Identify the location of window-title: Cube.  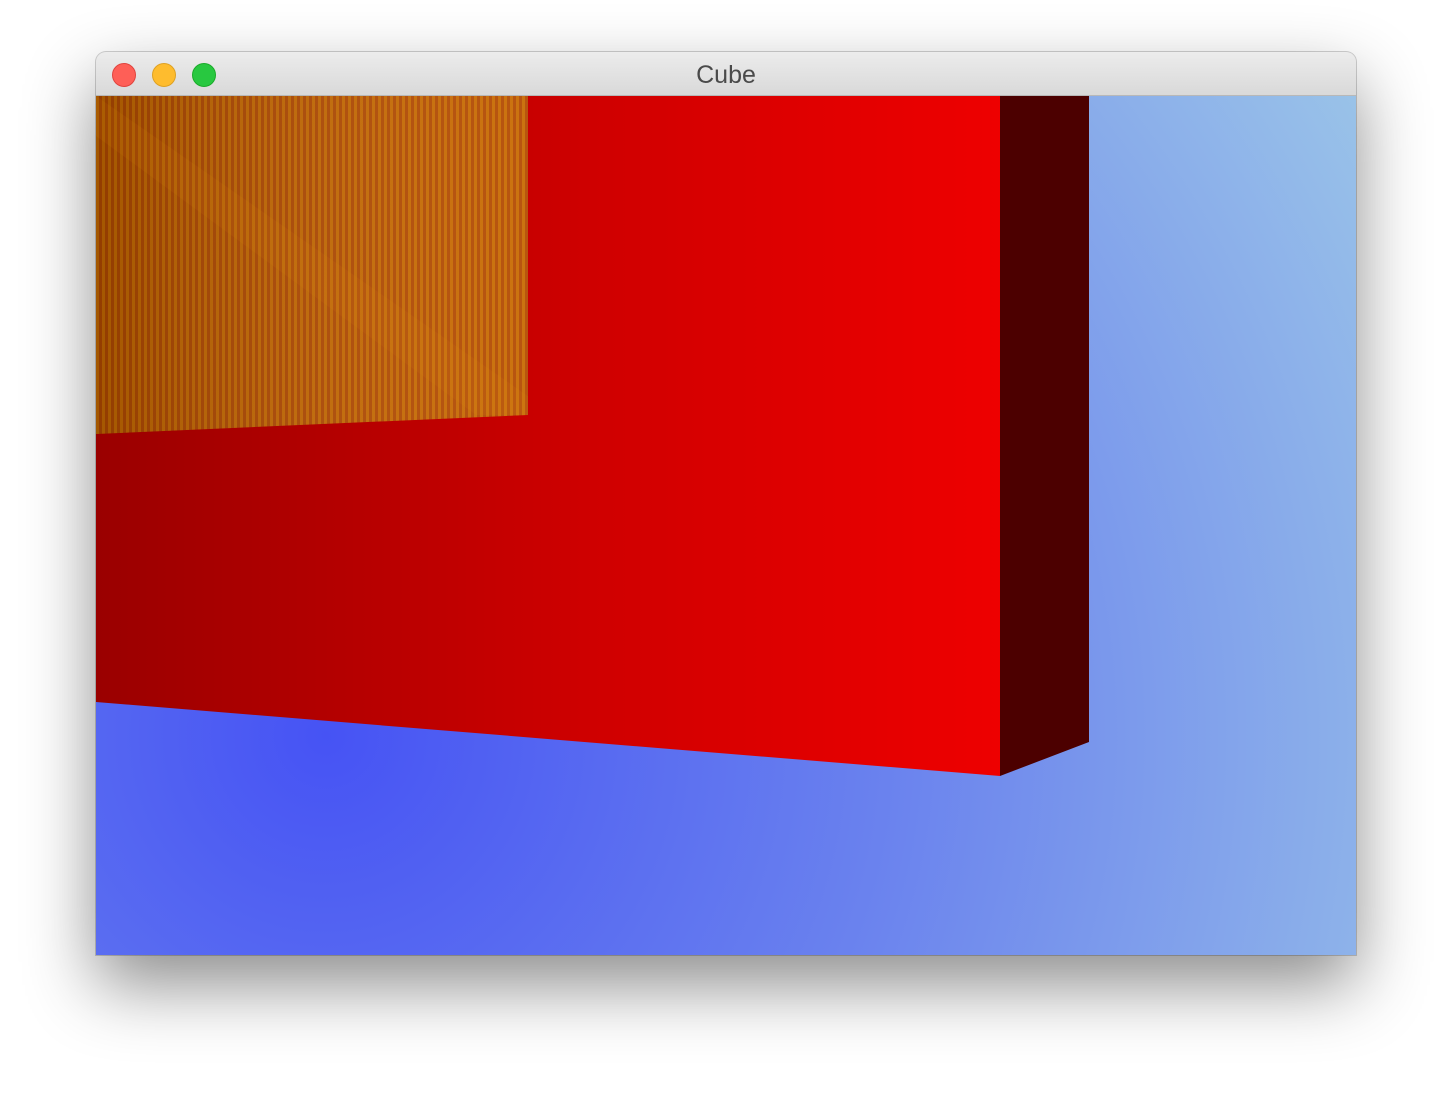
(726, 75).